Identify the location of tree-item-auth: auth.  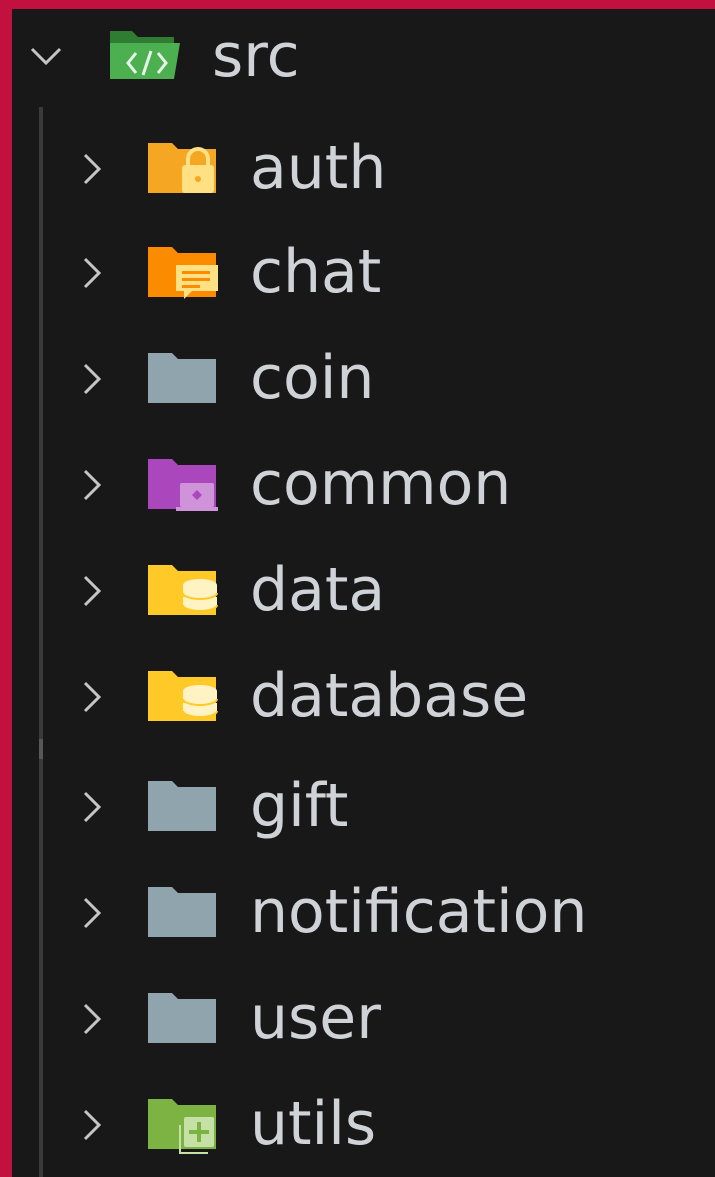
(363, 170).